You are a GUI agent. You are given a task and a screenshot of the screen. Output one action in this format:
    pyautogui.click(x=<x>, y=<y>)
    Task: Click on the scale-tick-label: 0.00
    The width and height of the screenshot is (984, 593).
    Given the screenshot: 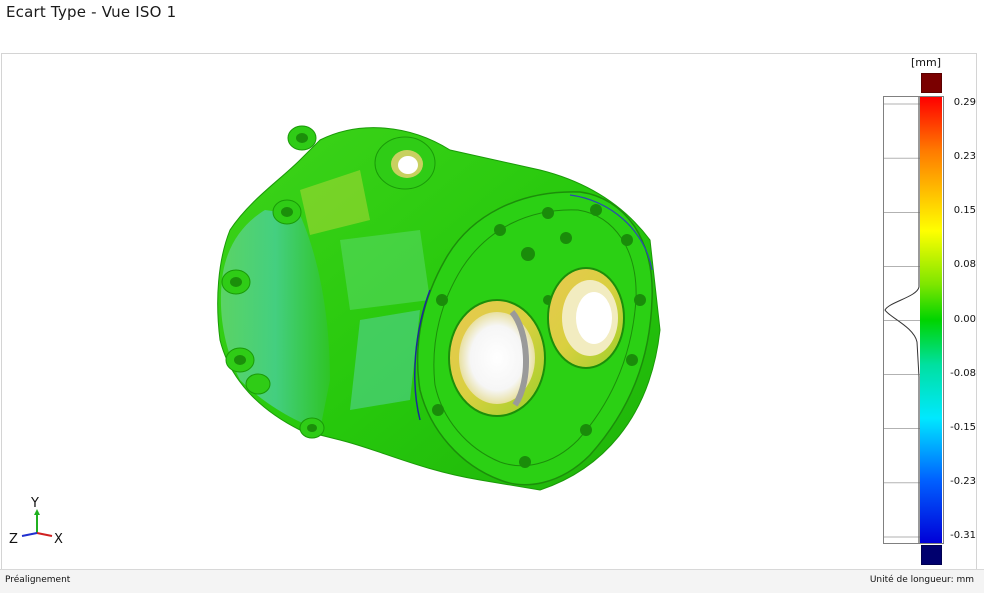 What is the action you would take?
    pyautogui.click(x=964, y=319)
    